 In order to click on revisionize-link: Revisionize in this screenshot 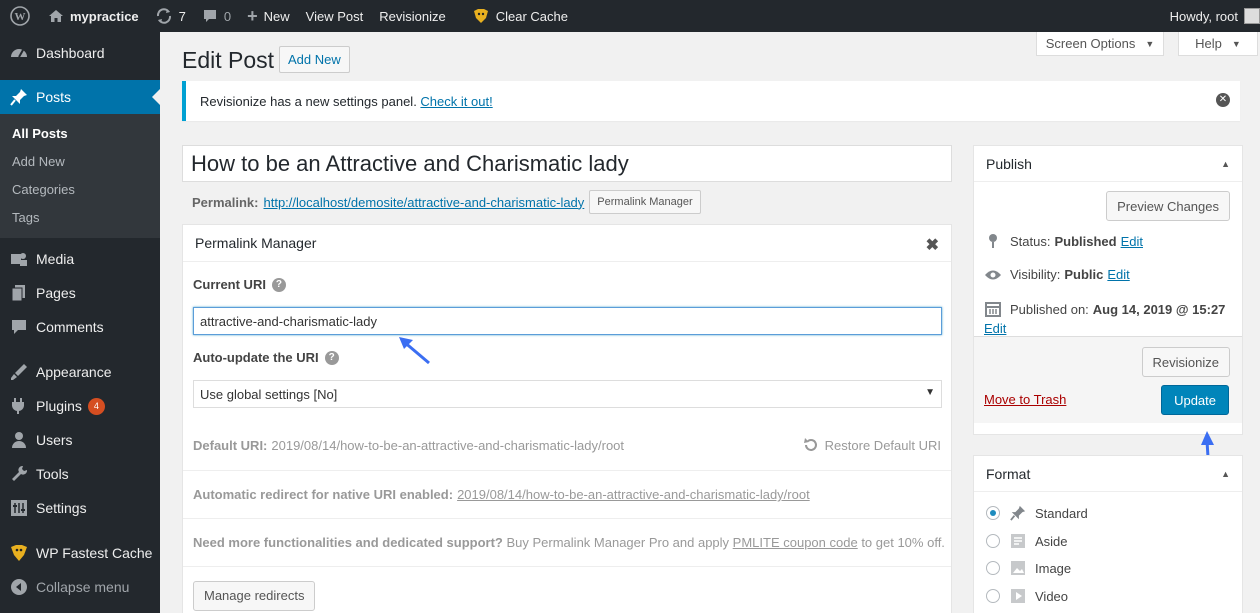, I will do `click(412, 16)`.